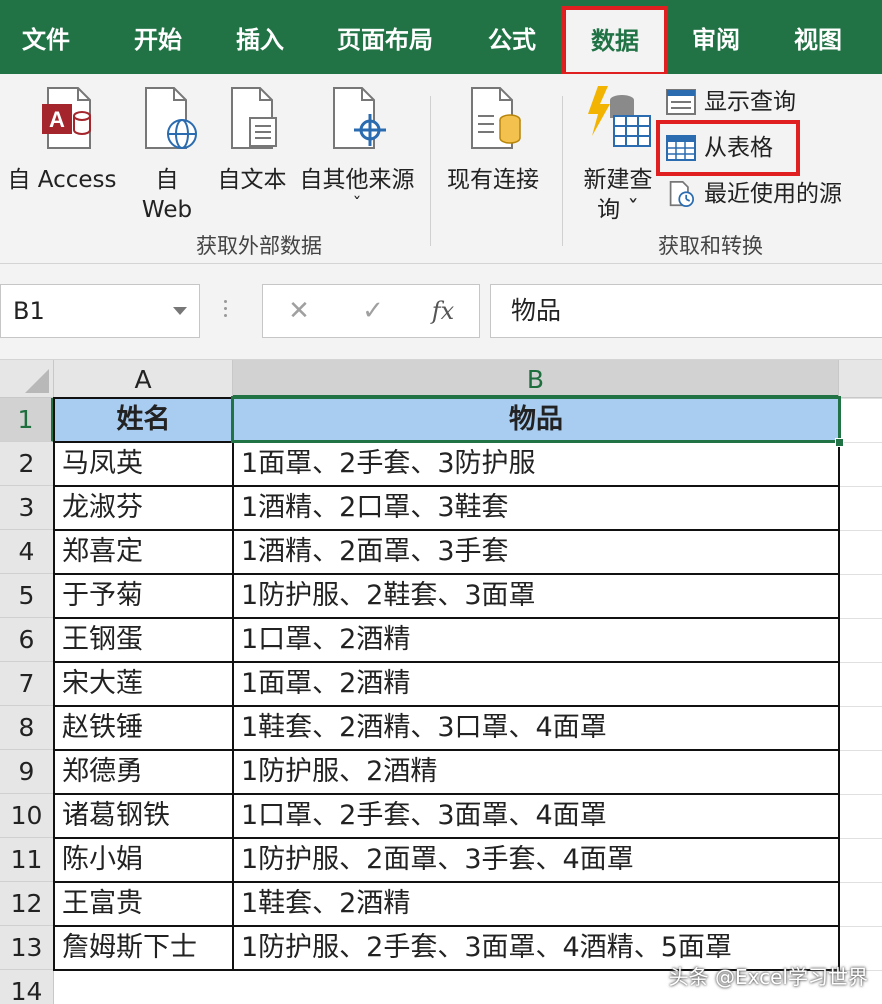  I want to click on from-web-label-1: 自, so click(167, 180).